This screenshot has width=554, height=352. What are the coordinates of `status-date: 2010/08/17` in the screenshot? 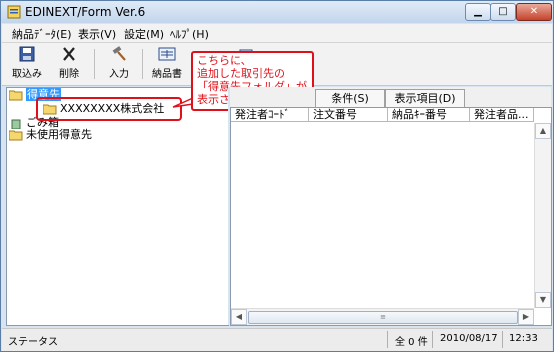 It's located at (469, 338).